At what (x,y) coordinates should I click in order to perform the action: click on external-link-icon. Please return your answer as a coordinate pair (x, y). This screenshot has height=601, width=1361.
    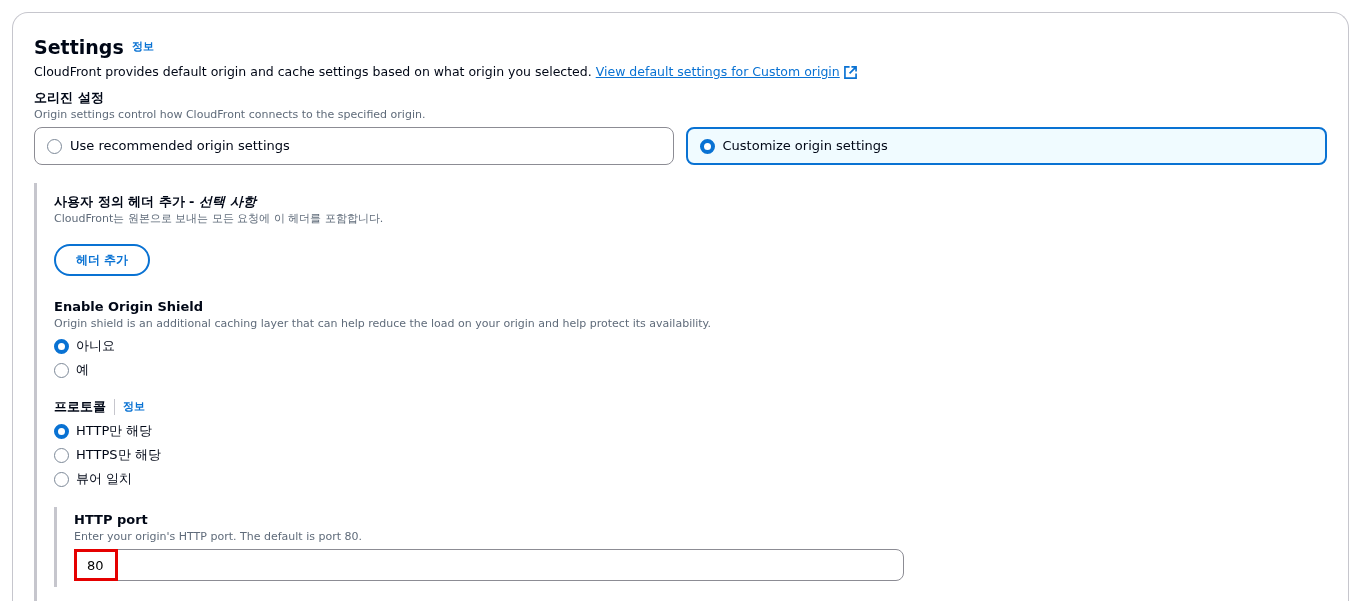
    Looking at the image, I should click on (850, 72).